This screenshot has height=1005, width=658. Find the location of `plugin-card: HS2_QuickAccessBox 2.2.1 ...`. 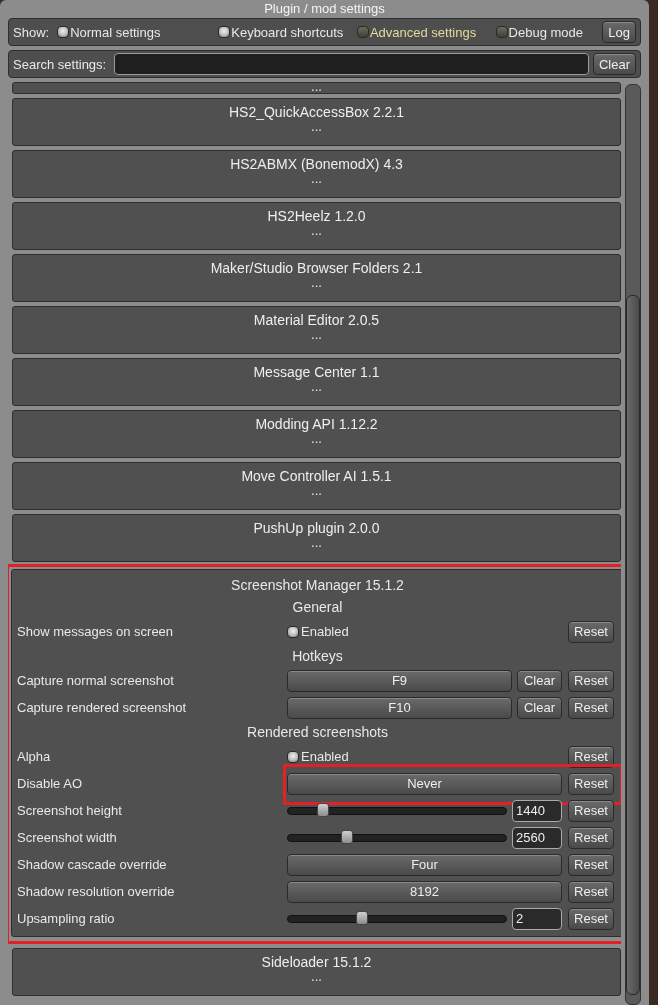

plugin-card: HS2_QuickAccessBox 2.2.1 ... is located at coordinates (316, 122).